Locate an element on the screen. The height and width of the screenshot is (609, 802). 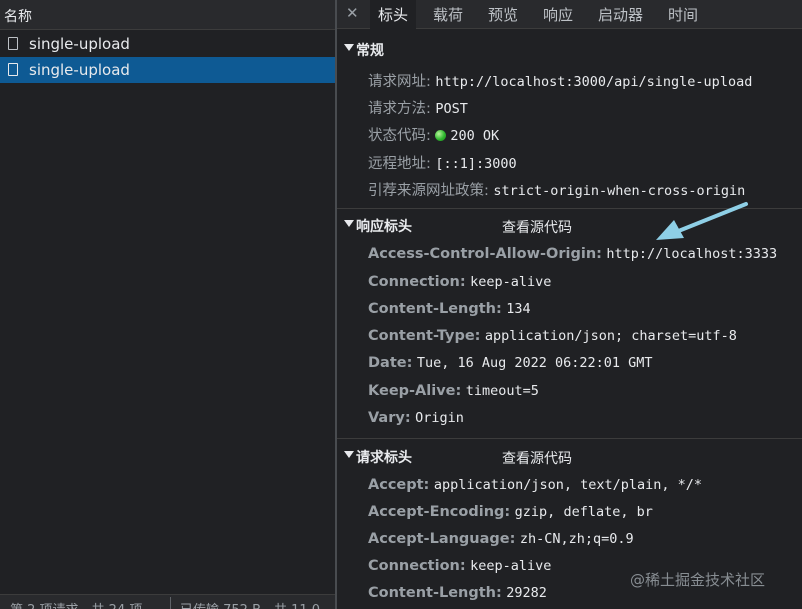
tab-headers: 标头 is located at coordinates (393, 14).